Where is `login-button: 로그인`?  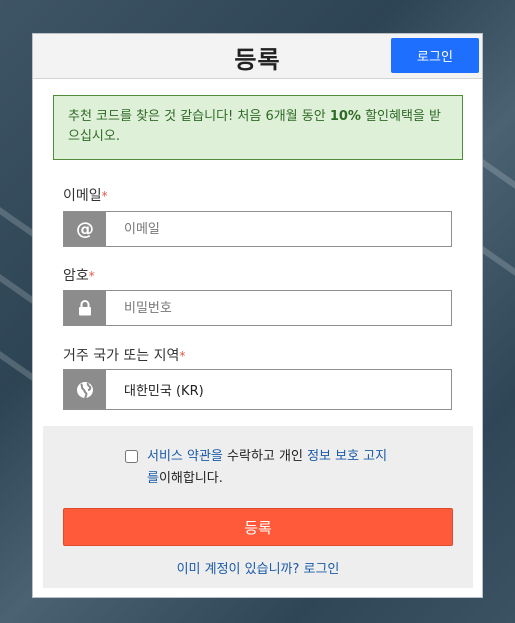
login-button: 로그인 is located at coordinates (435, 55).